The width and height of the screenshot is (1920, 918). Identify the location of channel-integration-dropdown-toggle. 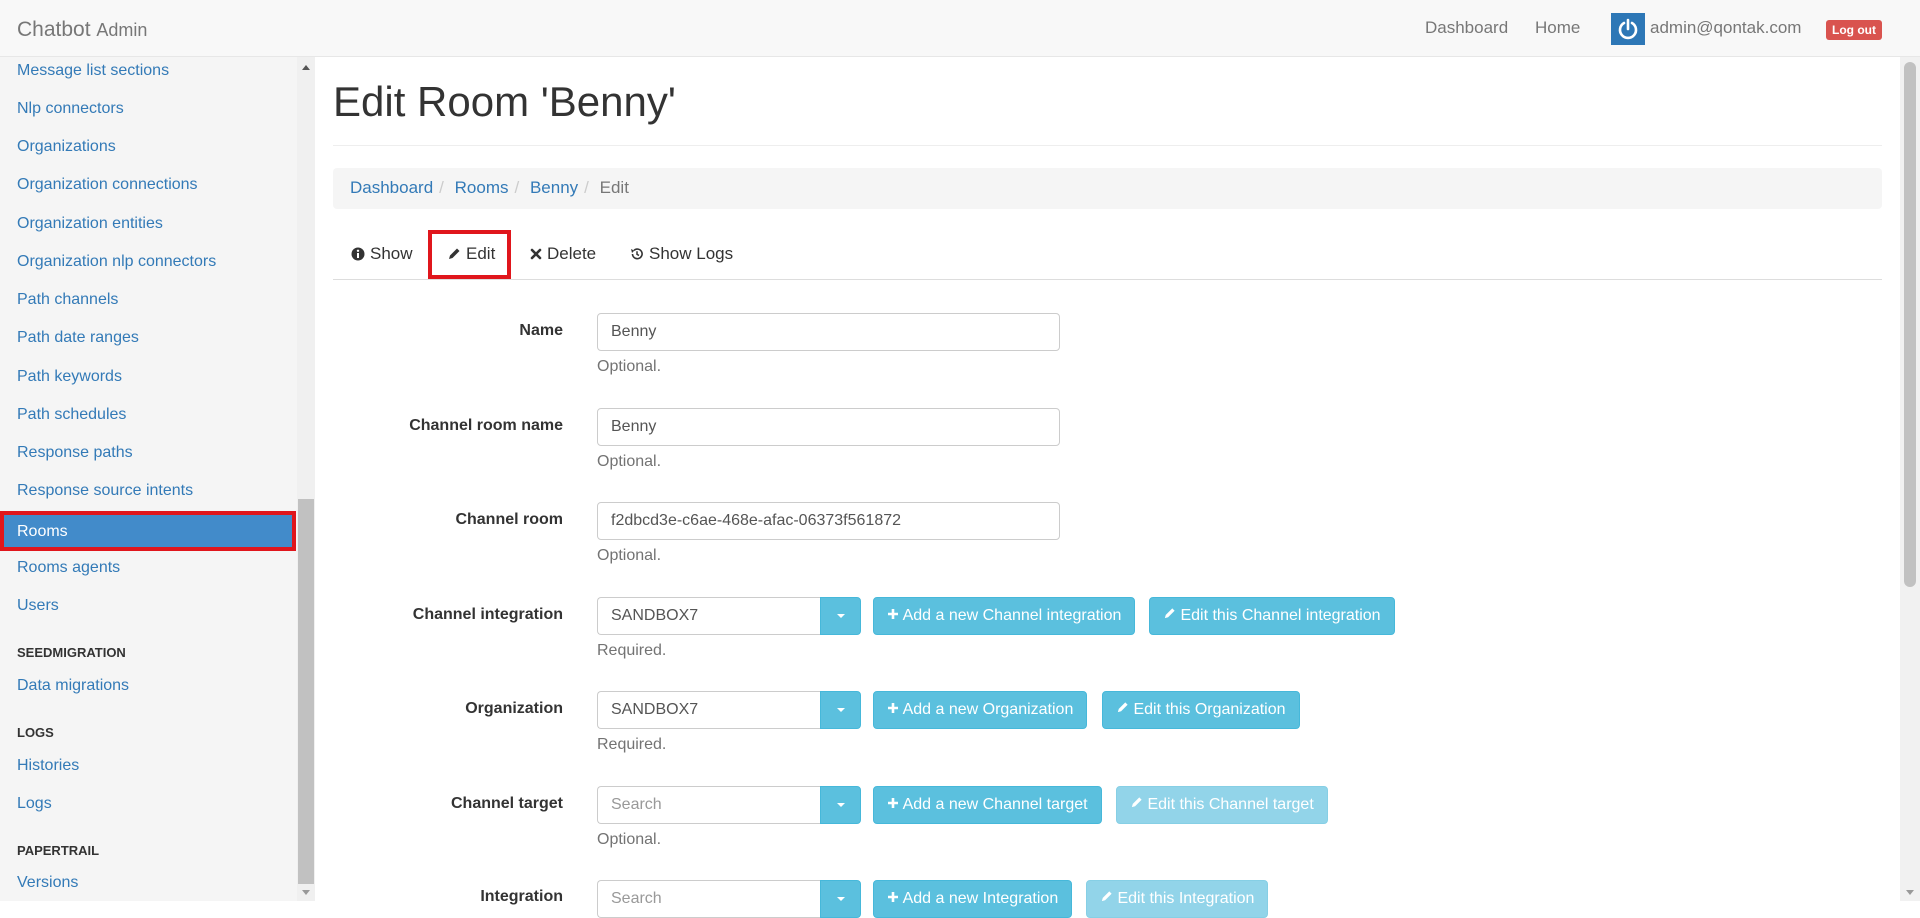
(840, 616).